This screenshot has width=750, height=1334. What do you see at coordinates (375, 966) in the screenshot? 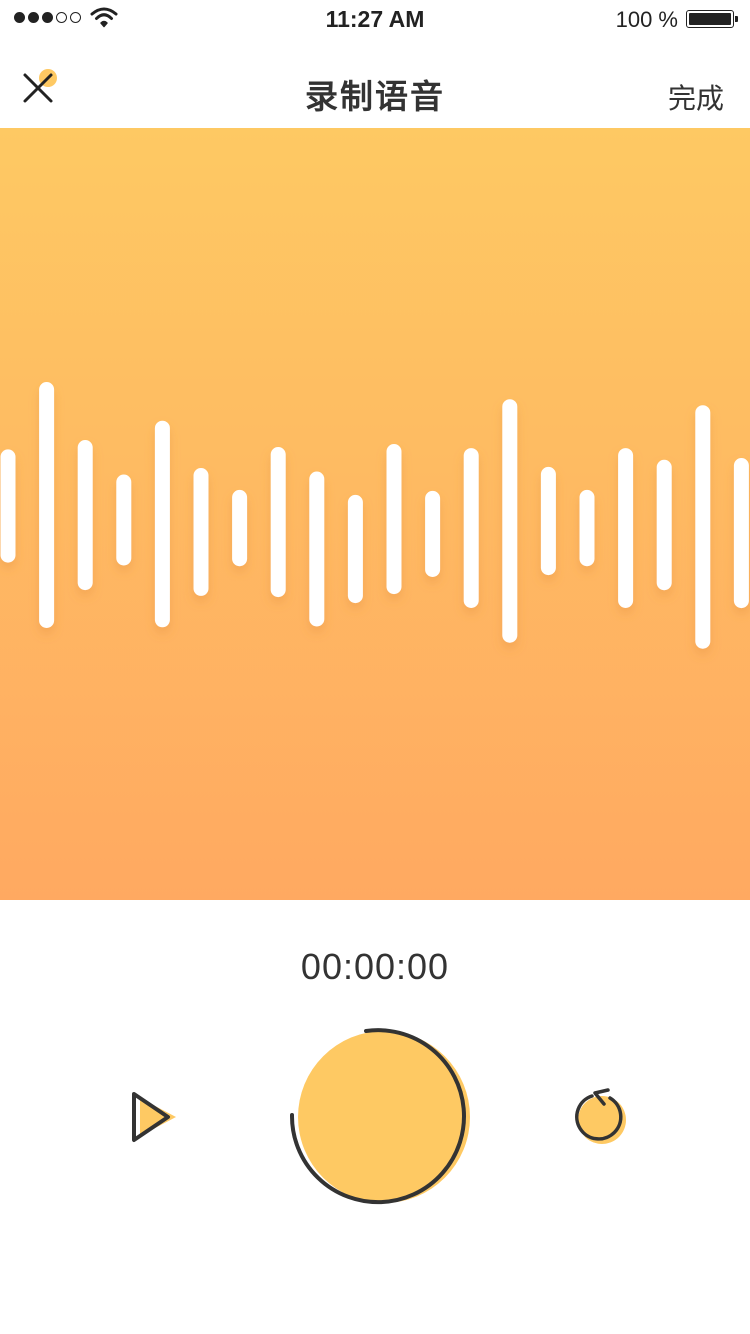
I see `recording-timer: 00:00:00` at bounding box center [375, 966].